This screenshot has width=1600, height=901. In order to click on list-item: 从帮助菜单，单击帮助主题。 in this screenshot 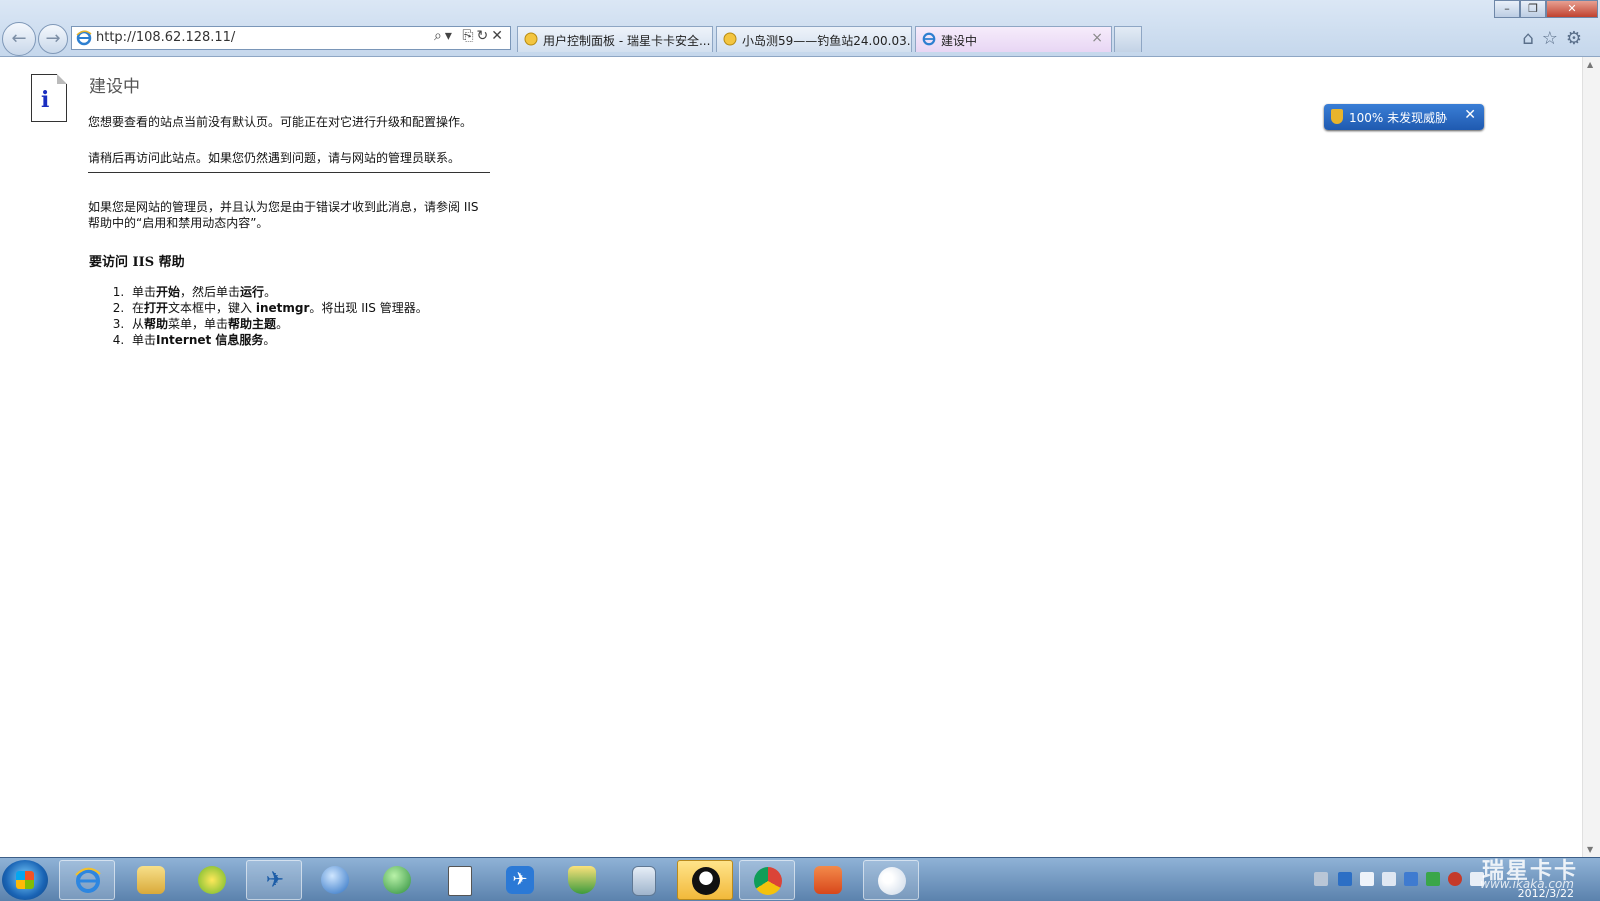, I will do `click(278, 324)`.